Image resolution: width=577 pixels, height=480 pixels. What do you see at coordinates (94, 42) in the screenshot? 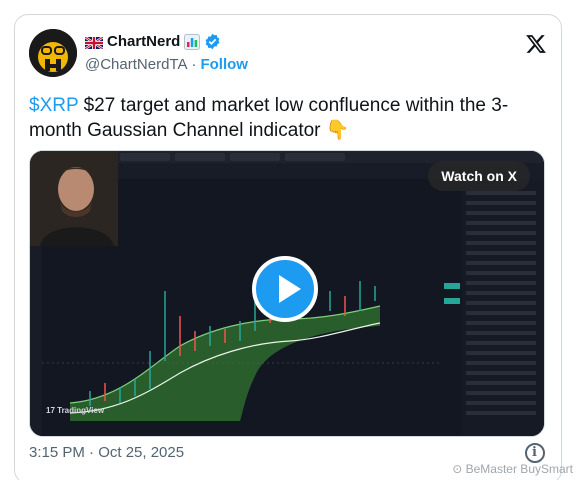
I see `uk-flag-icon` at bounding box center [94, 42].